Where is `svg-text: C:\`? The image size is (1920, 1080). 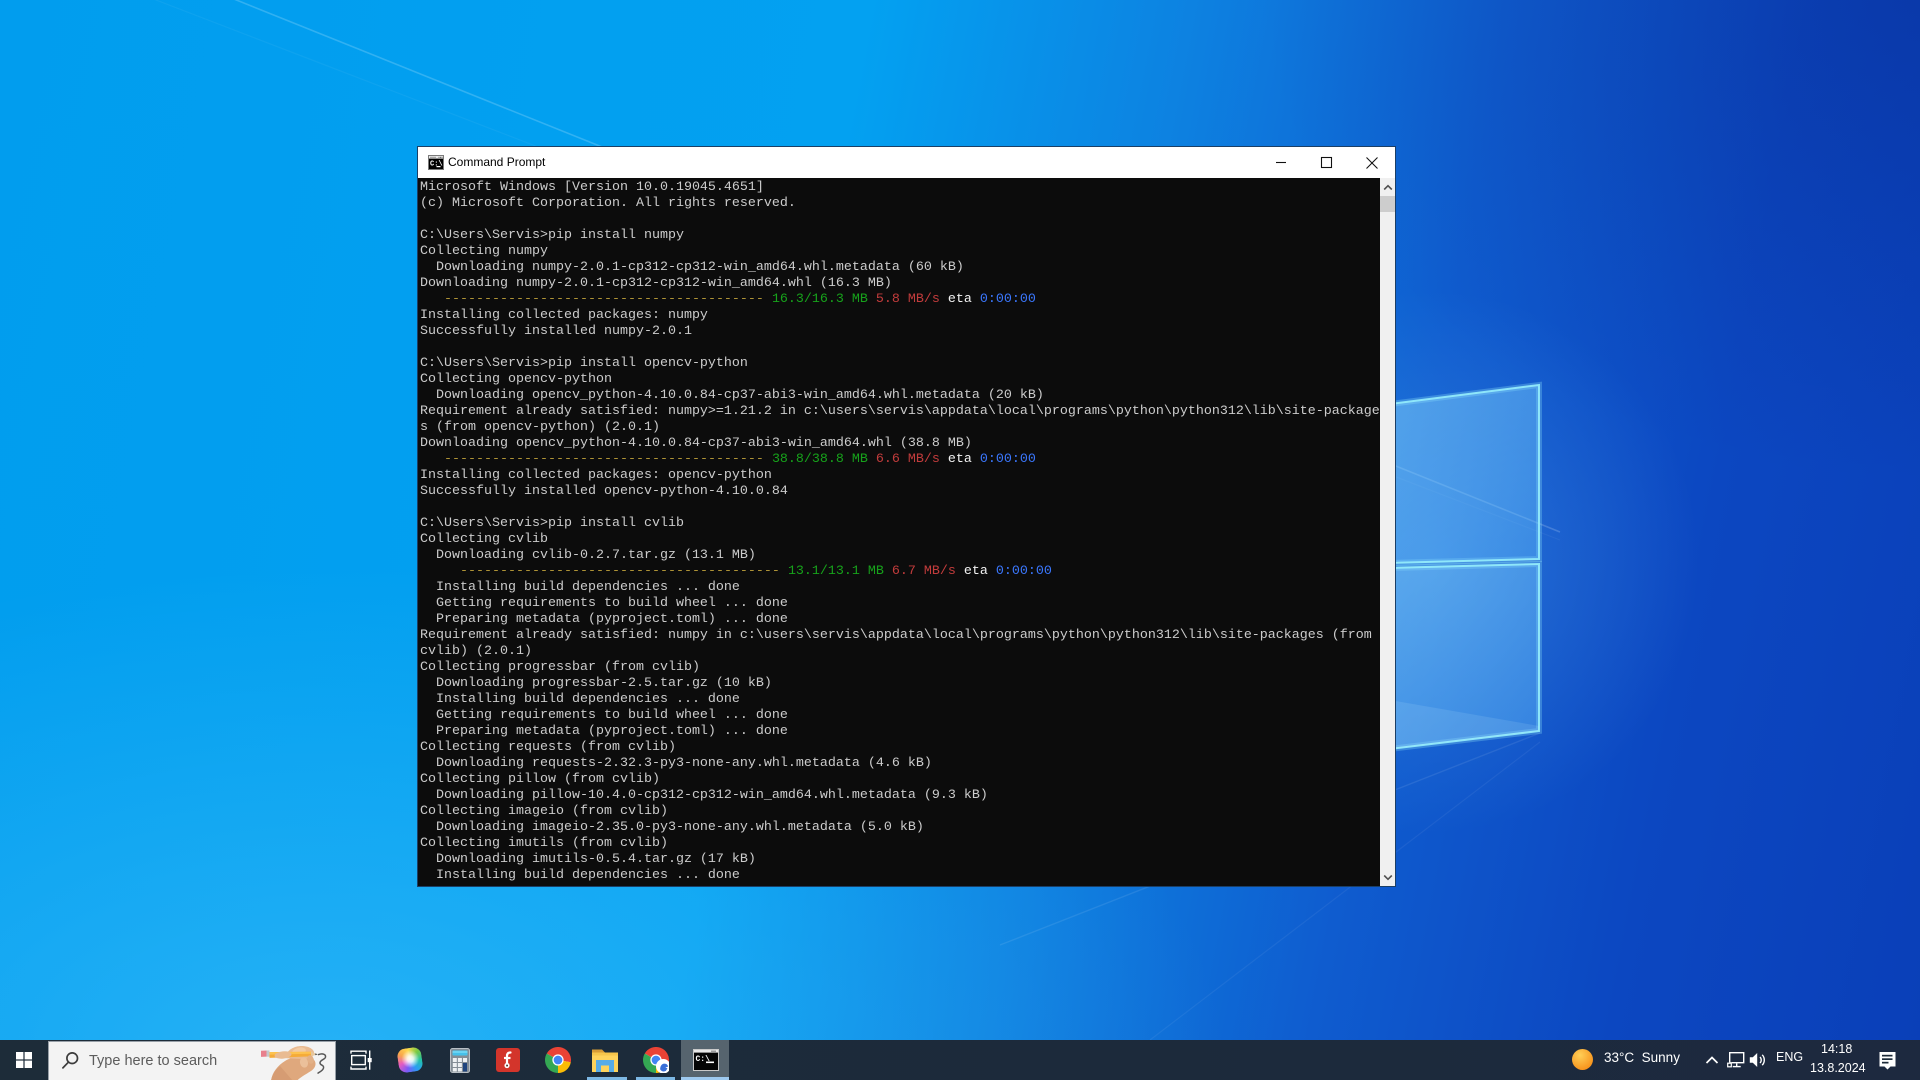 svg-text: C:\ is located at coordinates (436, 165).